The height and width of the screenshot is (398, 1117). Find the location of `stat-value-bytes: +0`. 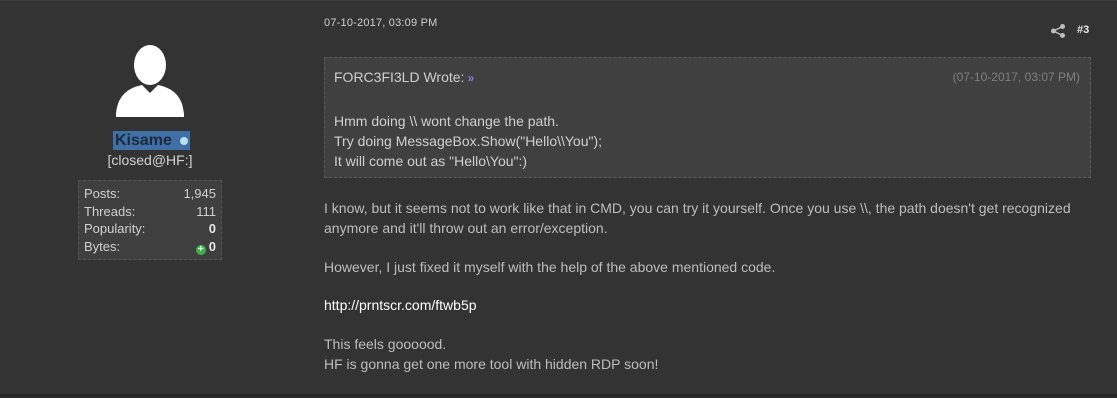

stat-value-bytes: +0 is located at coordinates (205, 247).